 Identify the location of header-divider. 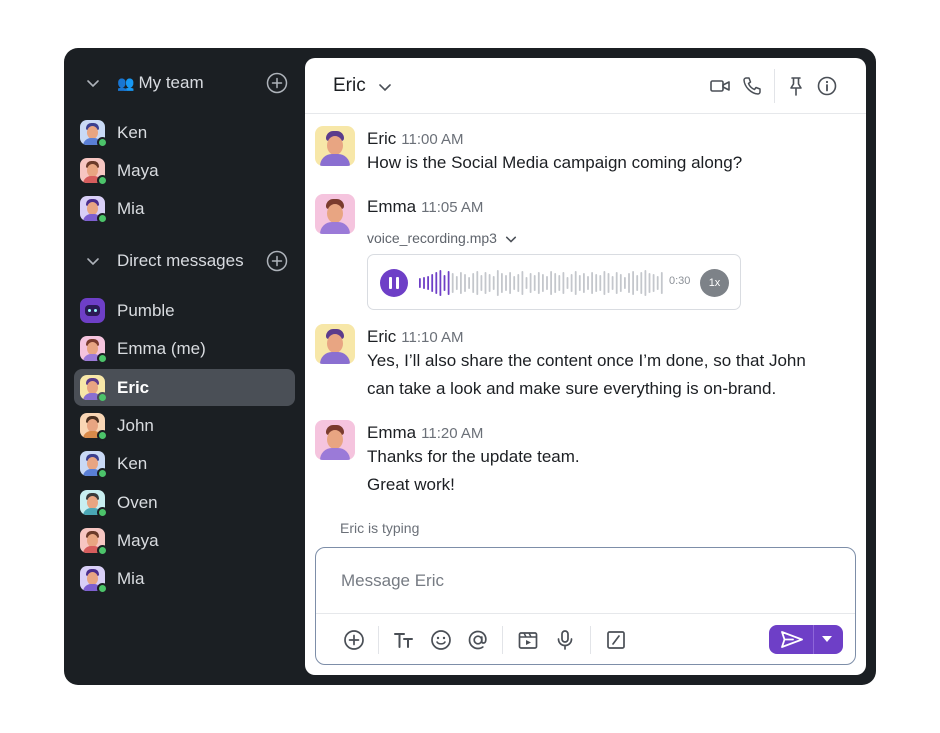
(774, 86).